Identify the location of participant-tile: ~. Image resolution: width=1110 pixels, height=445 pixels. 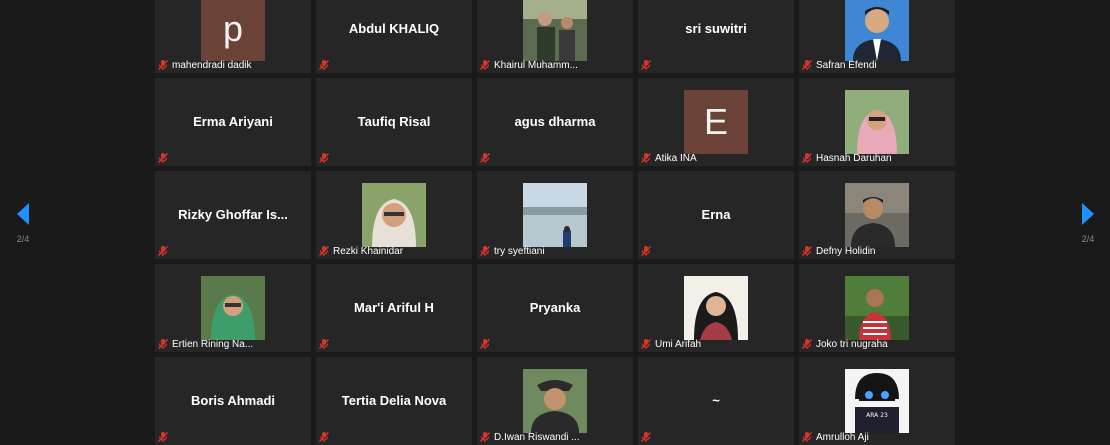
(716, 401).